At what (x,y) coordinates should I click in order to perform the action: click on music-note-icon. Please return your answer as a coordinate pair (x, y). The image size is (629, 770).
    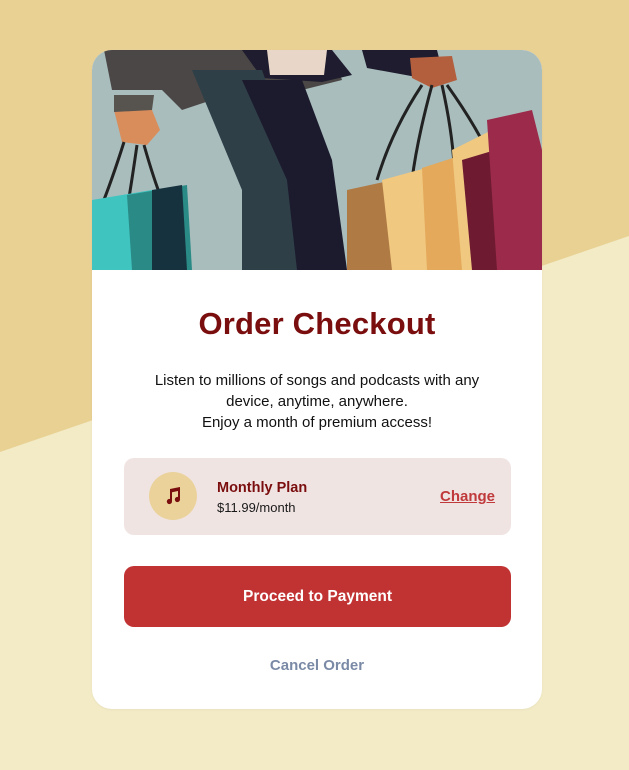
    Looking at the image, I should click on (173, 496).